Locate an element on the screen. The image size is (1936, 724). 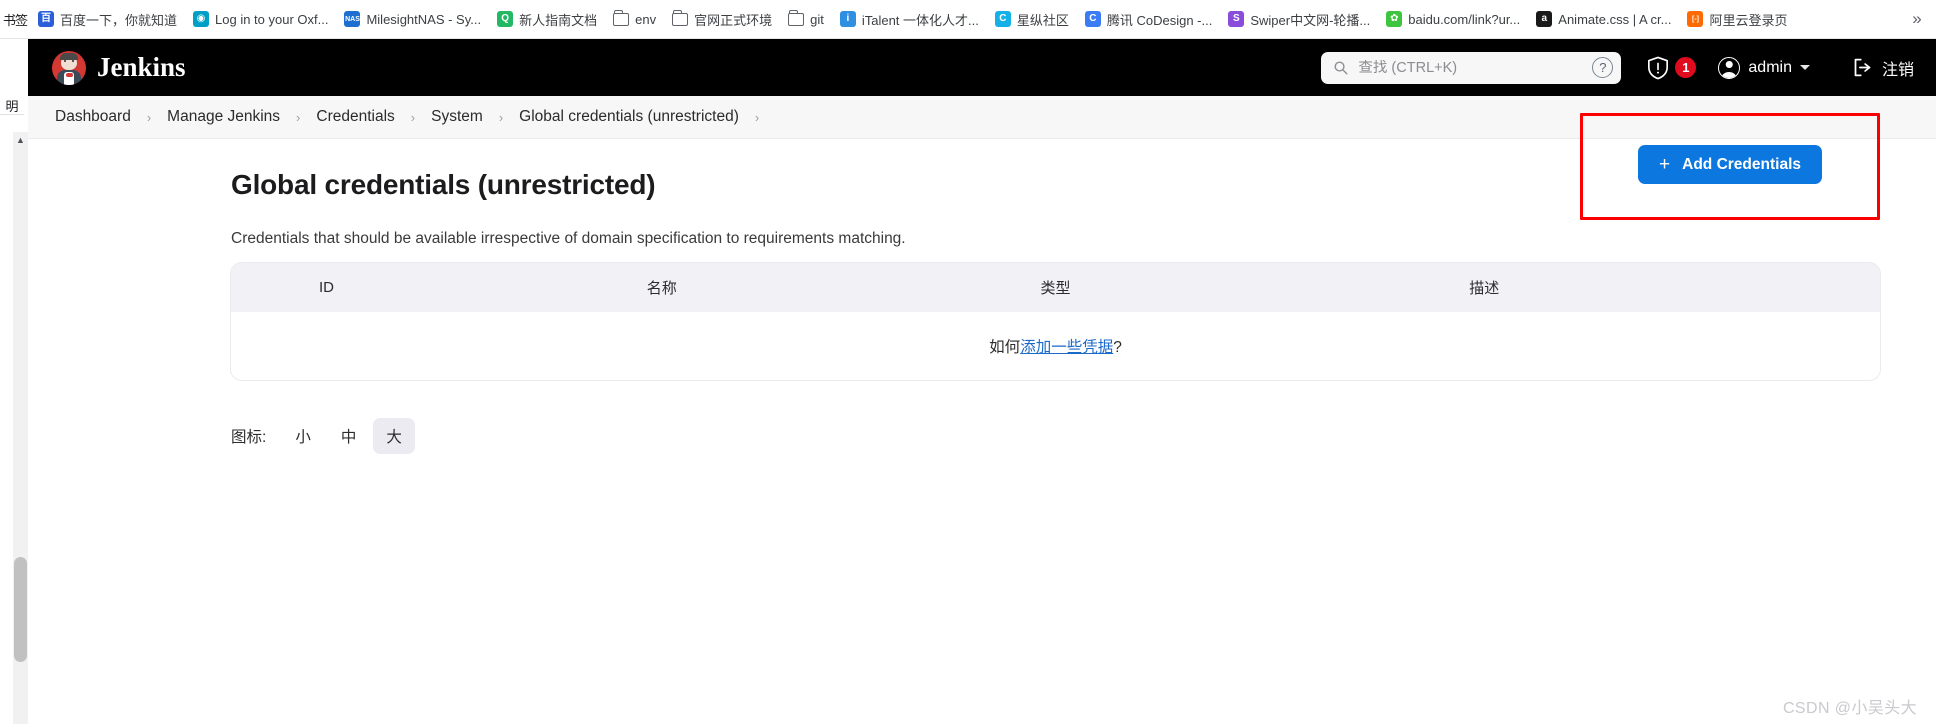
help-question-icon: ? is located at coordinates (1603, 67).